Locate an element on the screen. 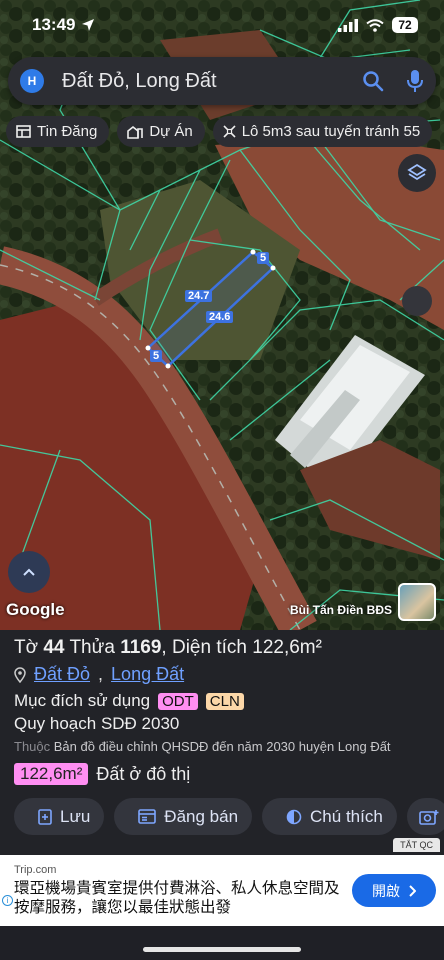  post-sale-button: Đăng bán is located at coordinates (183, 816).